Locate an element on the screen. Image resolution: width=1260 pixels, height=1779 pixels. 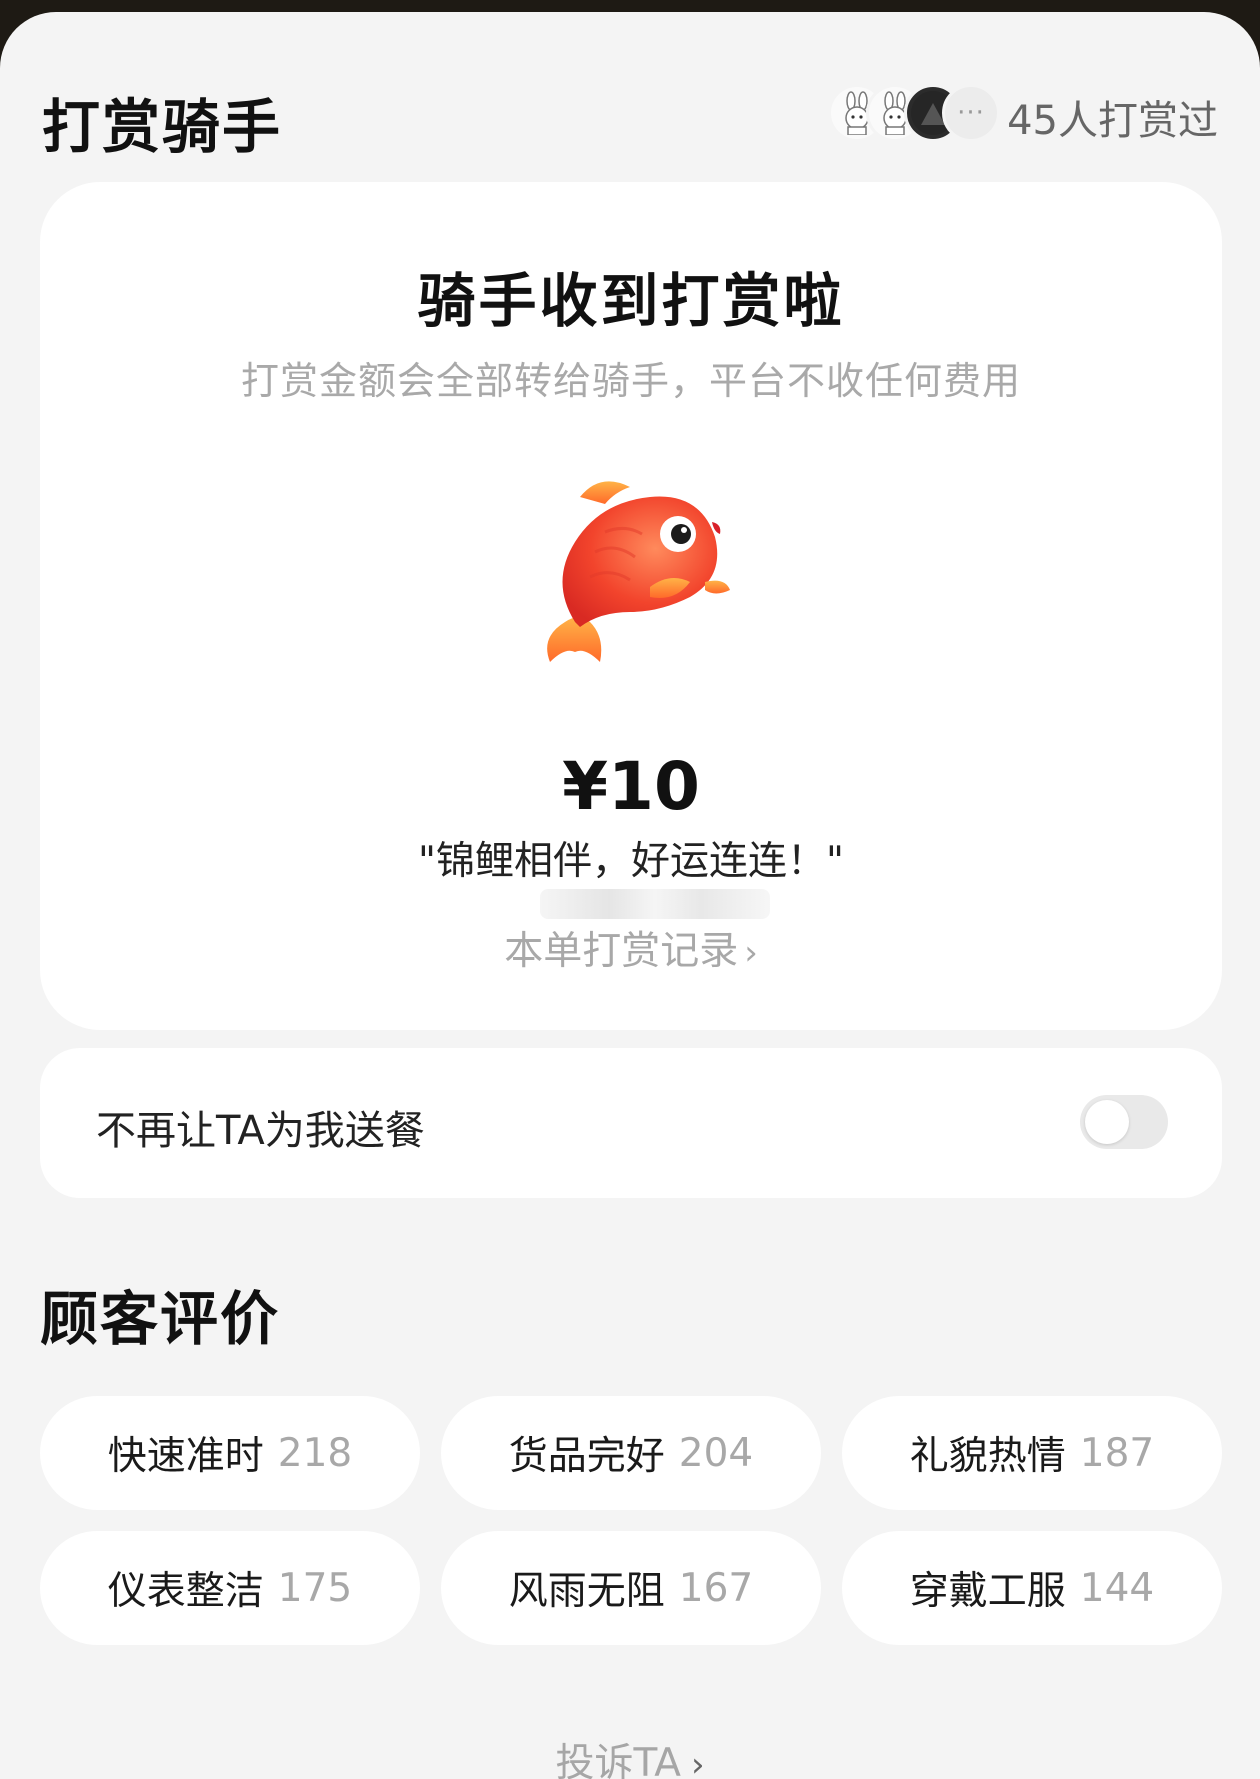
review-tag: 快速准时 218 is located at coordinates (230, 1453).